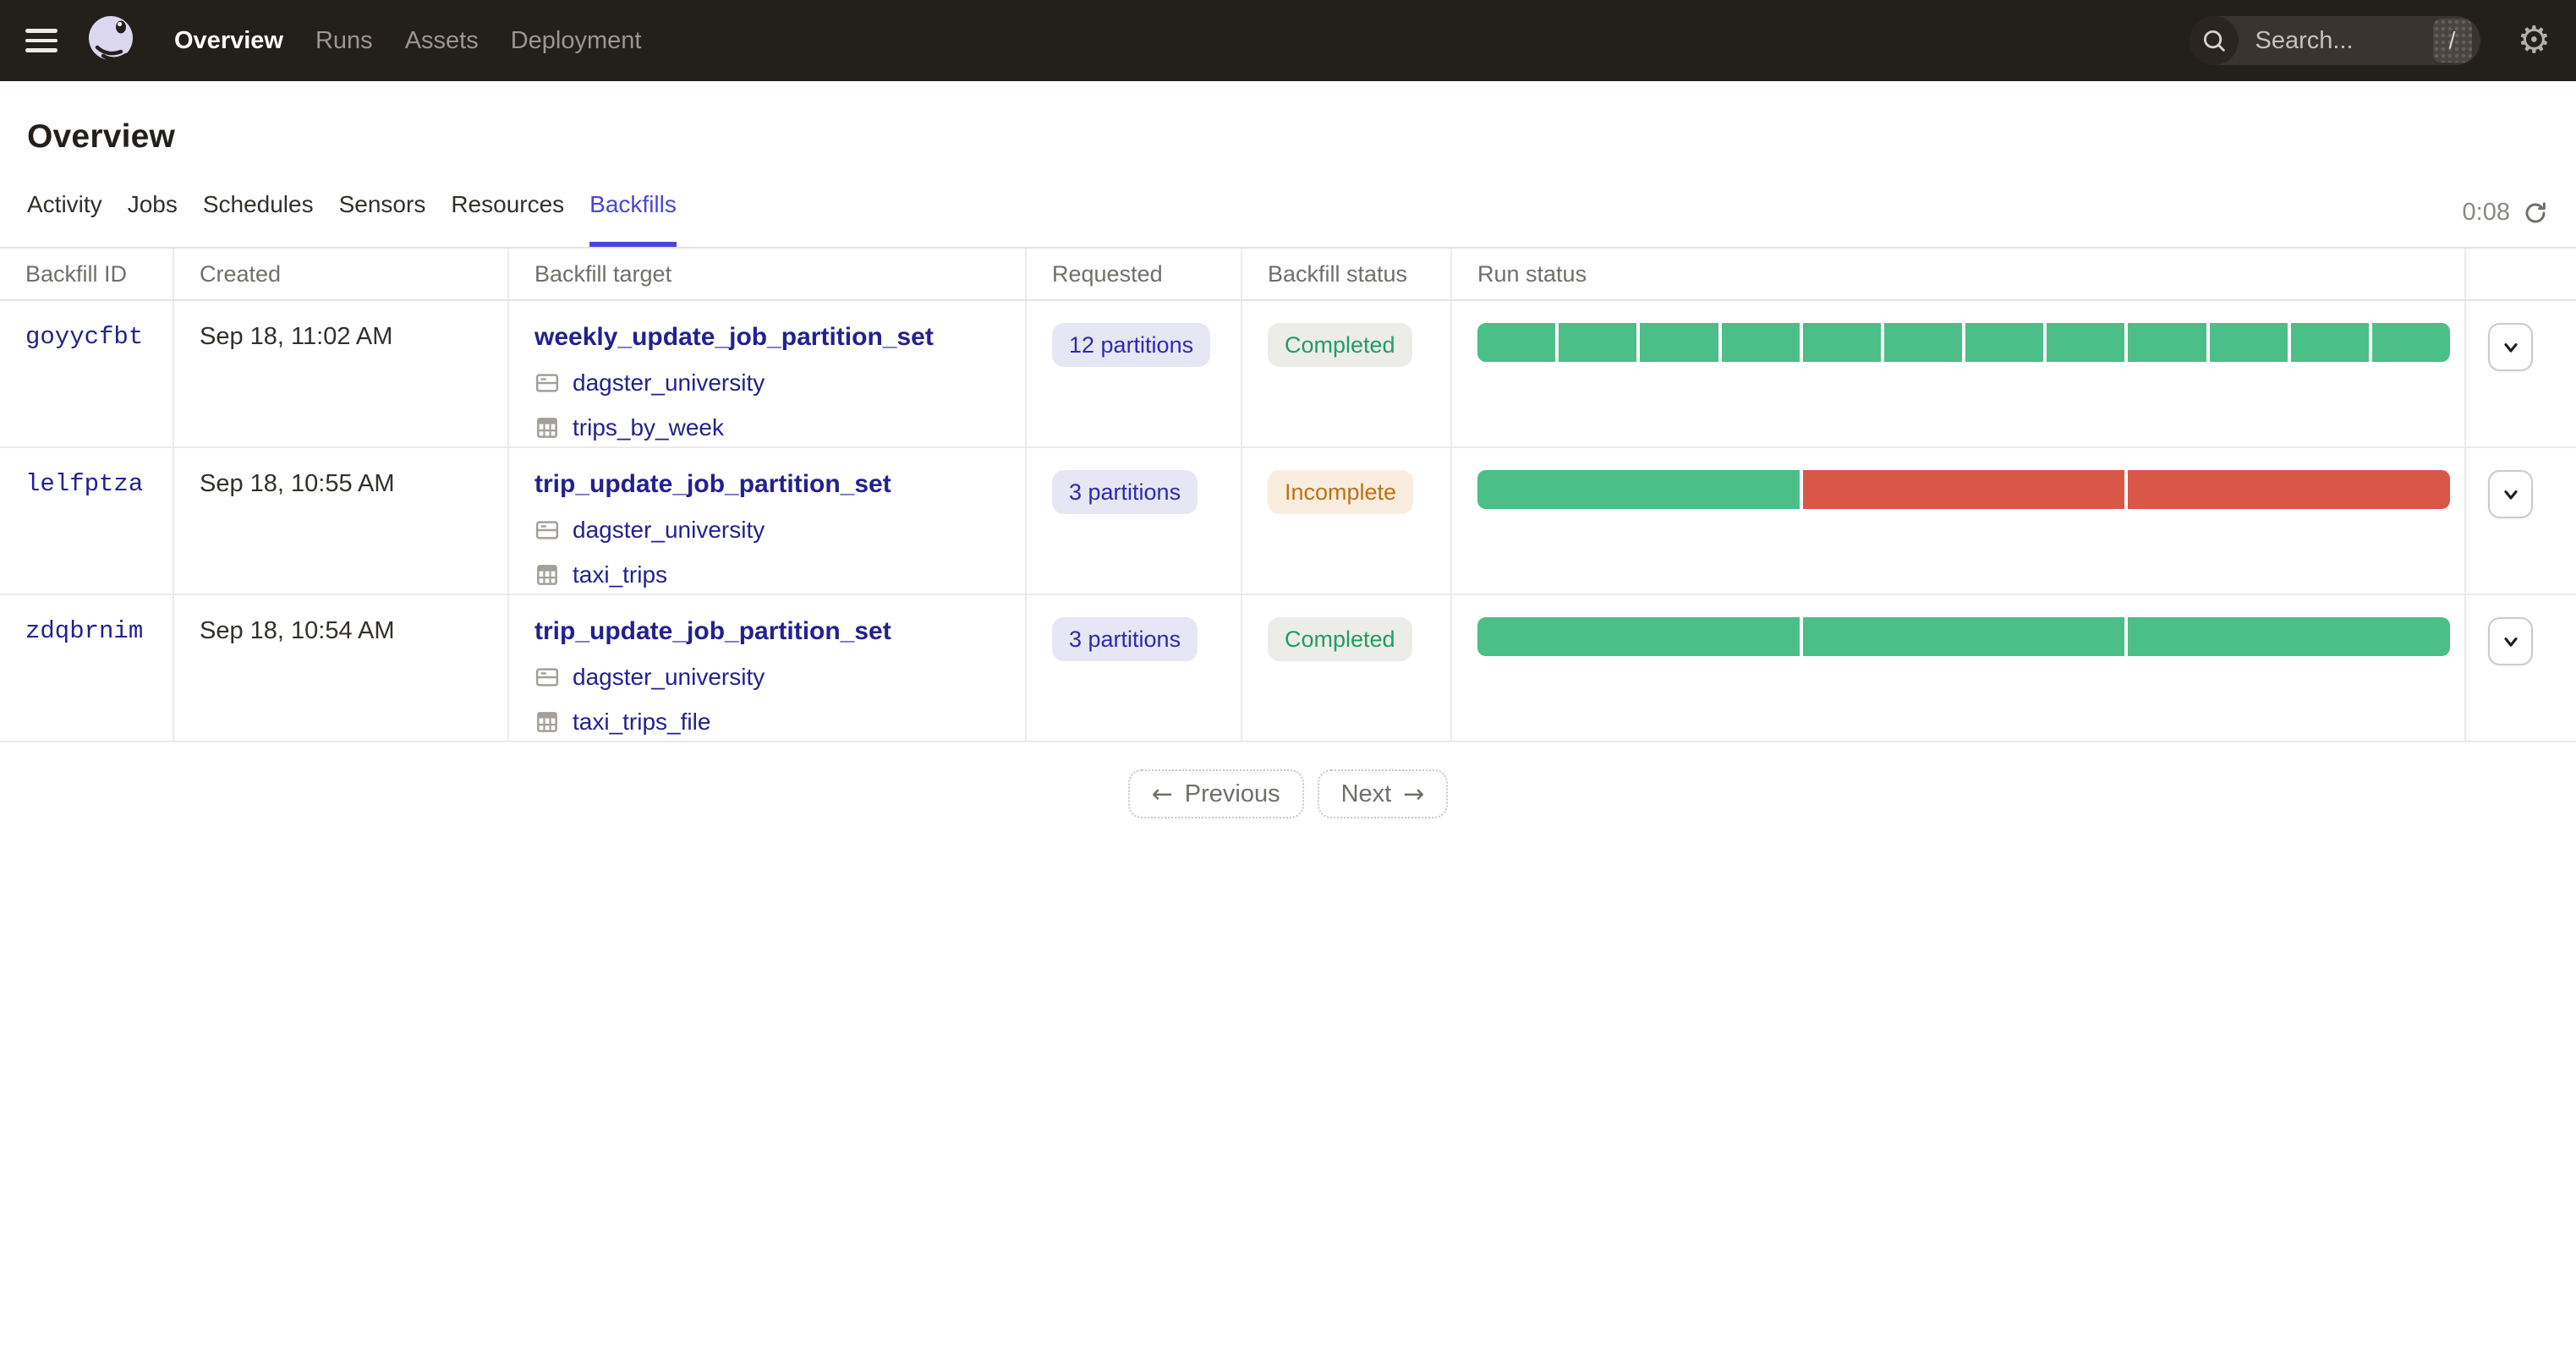  Describe the element at coordinates (112, 40) in the screenshot. I see `dagster-logo-icon` at that location.